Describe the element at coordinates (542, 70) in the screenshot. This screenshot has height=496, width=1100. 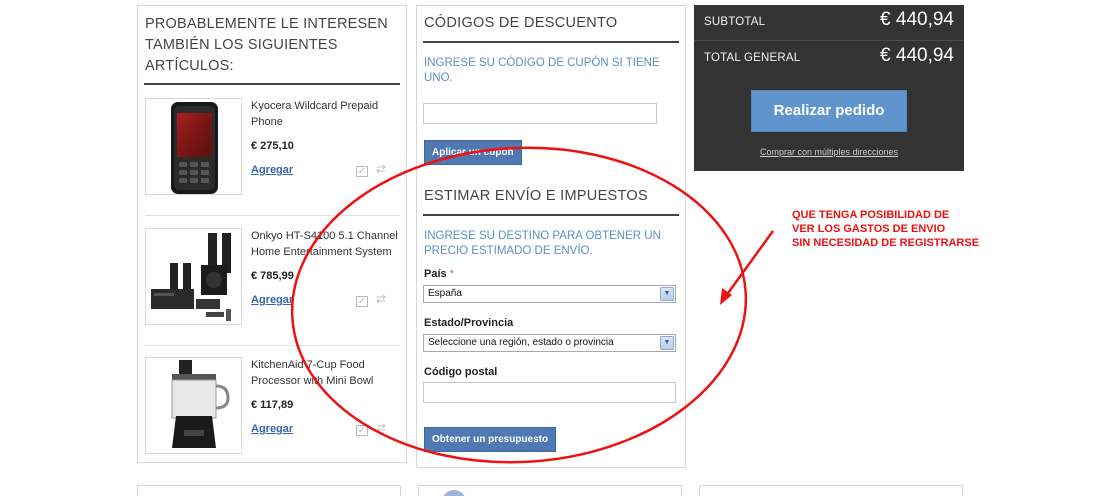
I see `discount-hint: INGRESE SU CÓDIGO DE CUPÓN SI TIENE UNO.` at that location.